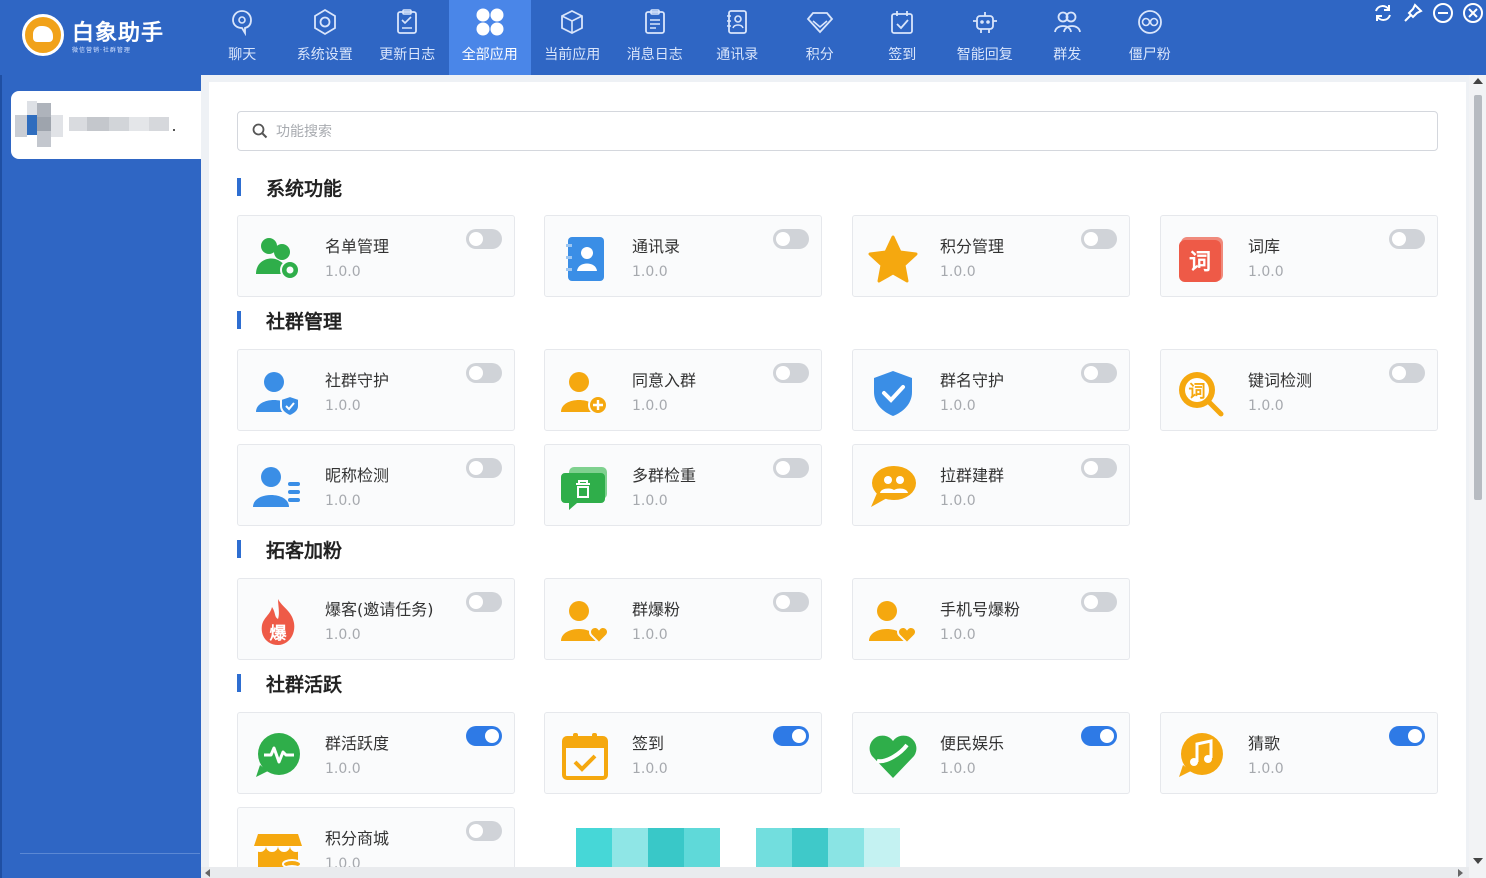 This screenshot has height=878, width=1486. I want to click on fire-icon: 爆, so click(278, 622).